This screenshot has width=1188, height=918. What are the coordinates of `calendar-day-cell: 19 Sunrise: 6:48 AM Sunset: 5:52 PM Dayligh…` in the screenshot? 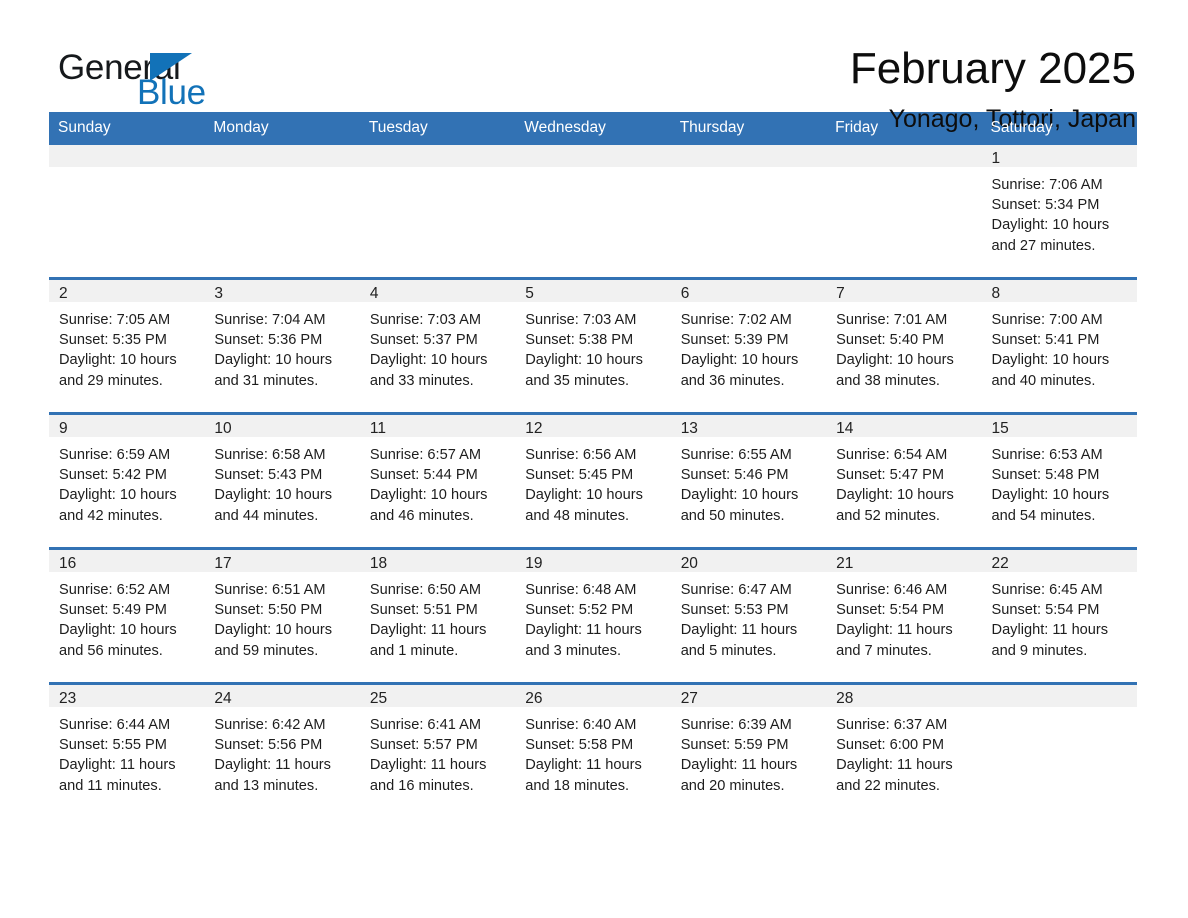 It's located at (593, 615).